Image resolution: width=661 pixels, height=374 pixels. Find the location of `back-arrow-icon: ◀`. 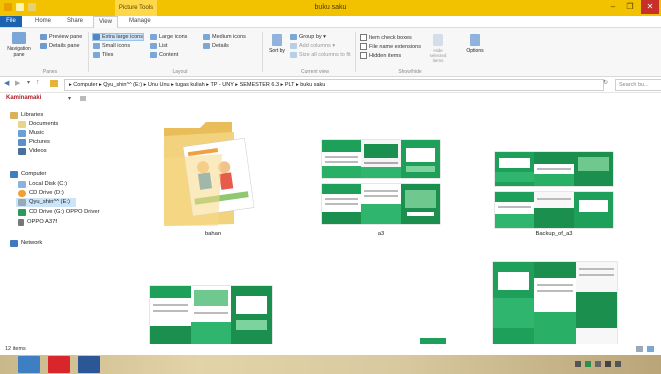

back-arrow-icon: ◀ is located at coordinates (6, 83).